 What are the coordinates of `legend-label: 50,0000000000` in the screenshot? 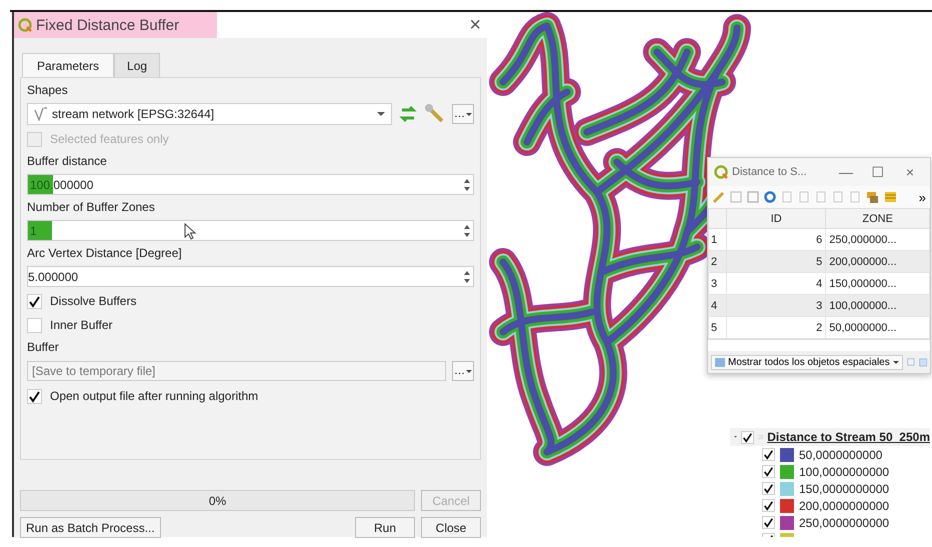 It's located at (840, 455).